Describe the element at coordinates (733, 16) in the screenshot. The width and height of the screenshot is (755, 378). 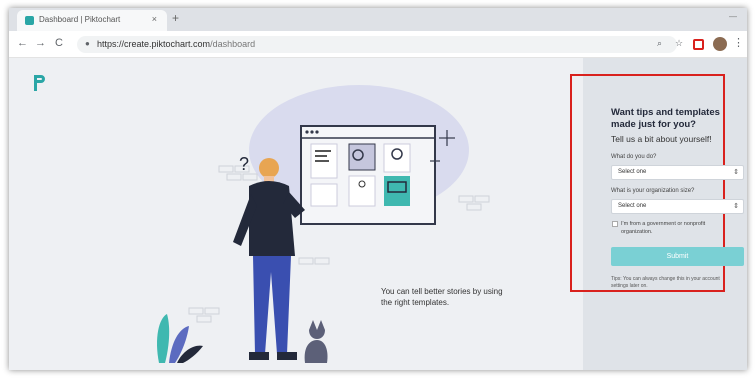
I see `window-controls: —` at that location.